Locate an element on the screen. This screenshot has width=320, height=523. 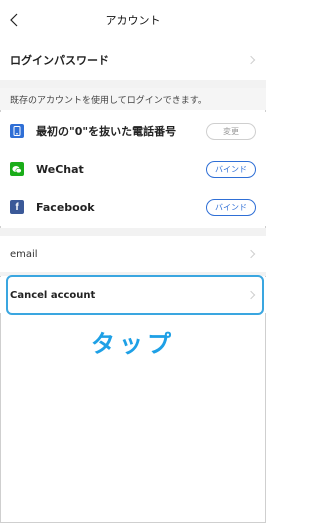
facebook-icon: f is located at coordinates (17, 207).